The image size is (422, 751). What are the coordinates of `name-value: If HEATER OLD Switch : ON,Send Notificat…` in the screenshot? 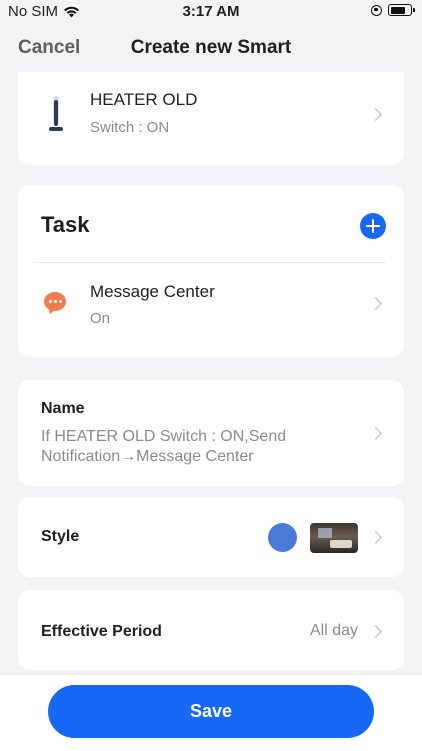 It's located at (164, 446).